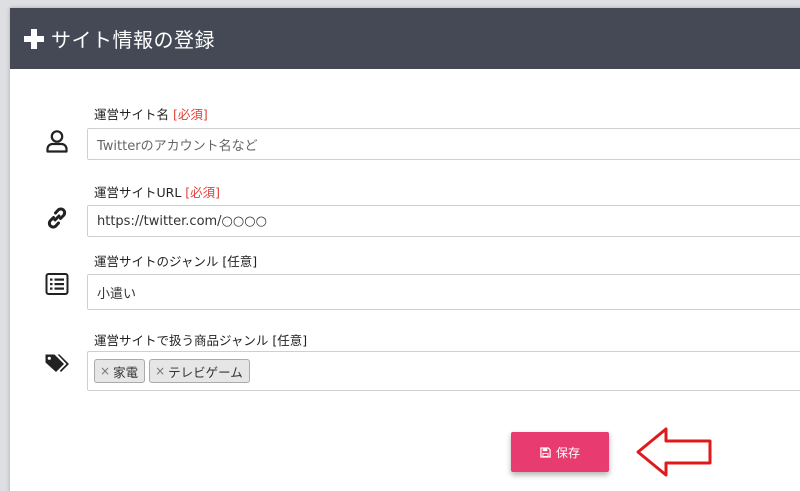 The width and height of the screenshot is (800, 491). Describe the element at coordinates (545, 452) in the screenshot. I see `floppy-disk-icon` at that location.